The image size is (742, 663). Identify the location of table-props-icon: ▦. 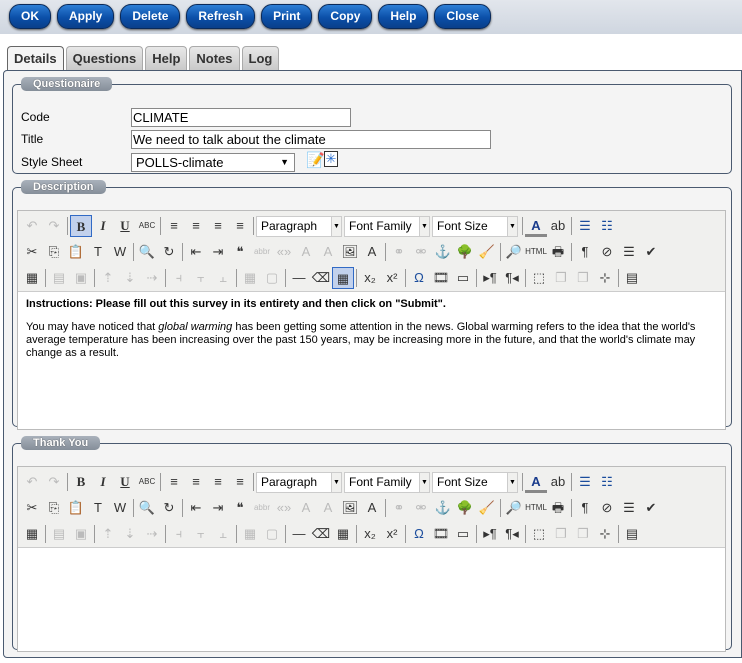
(32, 534).